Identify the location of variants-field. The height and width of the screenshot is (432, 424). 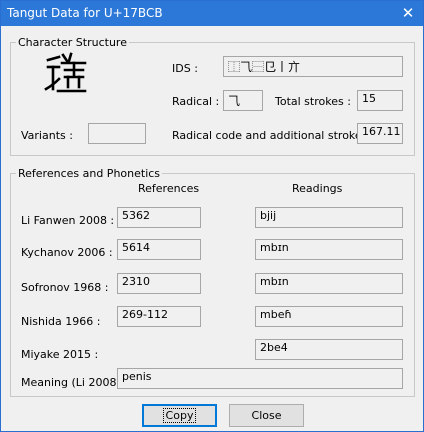
(117, 133).